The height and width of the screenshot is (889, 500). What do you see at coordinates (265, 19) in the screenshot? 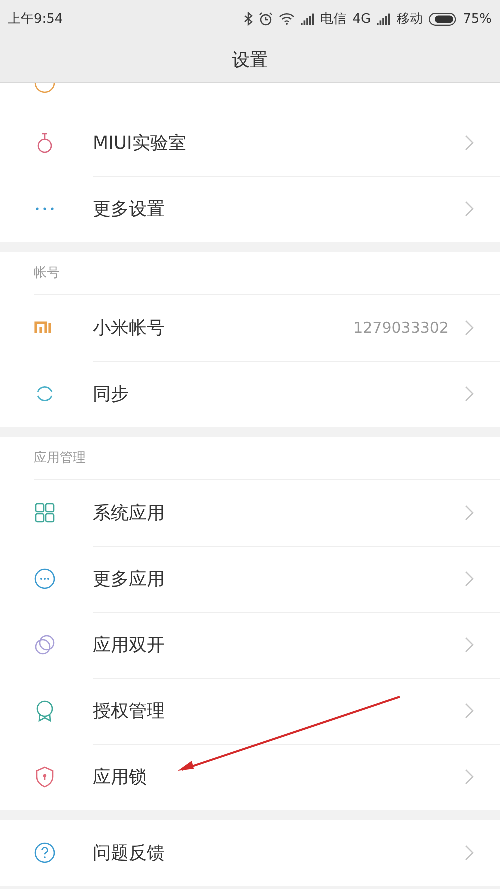
I see `alarm-icon` at bounding box center [265, 19].